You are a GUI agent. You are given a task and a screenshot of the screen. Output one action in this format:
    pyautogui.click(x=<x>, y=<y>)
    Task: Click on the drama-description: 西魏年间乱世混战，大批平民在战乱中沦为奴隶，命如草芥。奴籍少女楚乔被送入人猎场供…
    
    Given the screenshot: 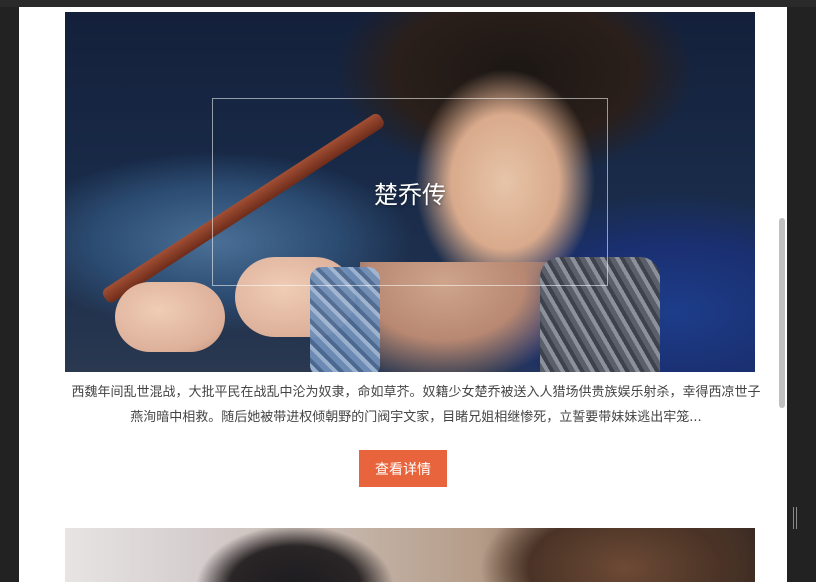 What is the action you would take?
    pyautogui.click(x=416, y=405)
    